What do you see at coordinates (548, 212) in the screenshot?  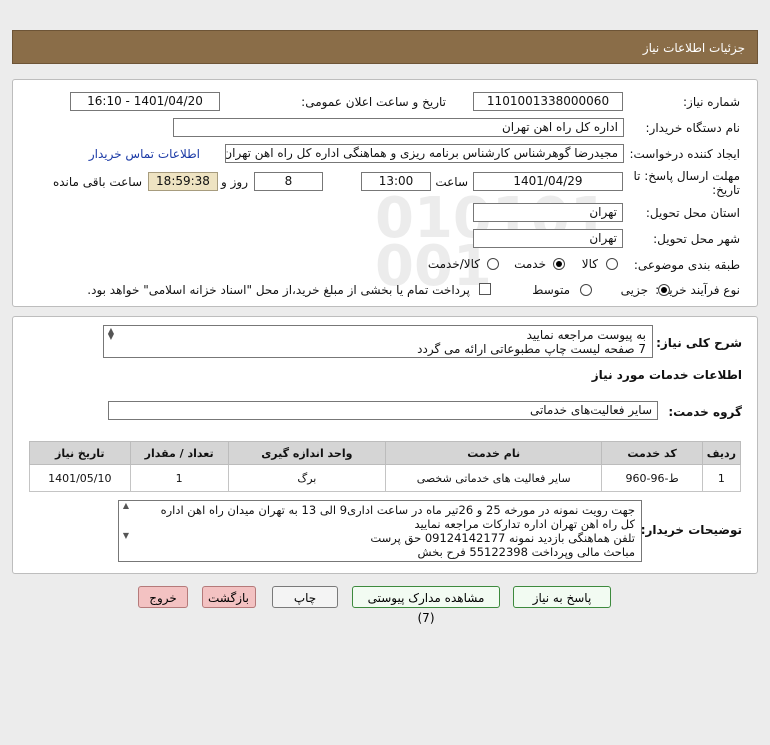 I see `province-field: تهران` at bounding box center [548, 212].